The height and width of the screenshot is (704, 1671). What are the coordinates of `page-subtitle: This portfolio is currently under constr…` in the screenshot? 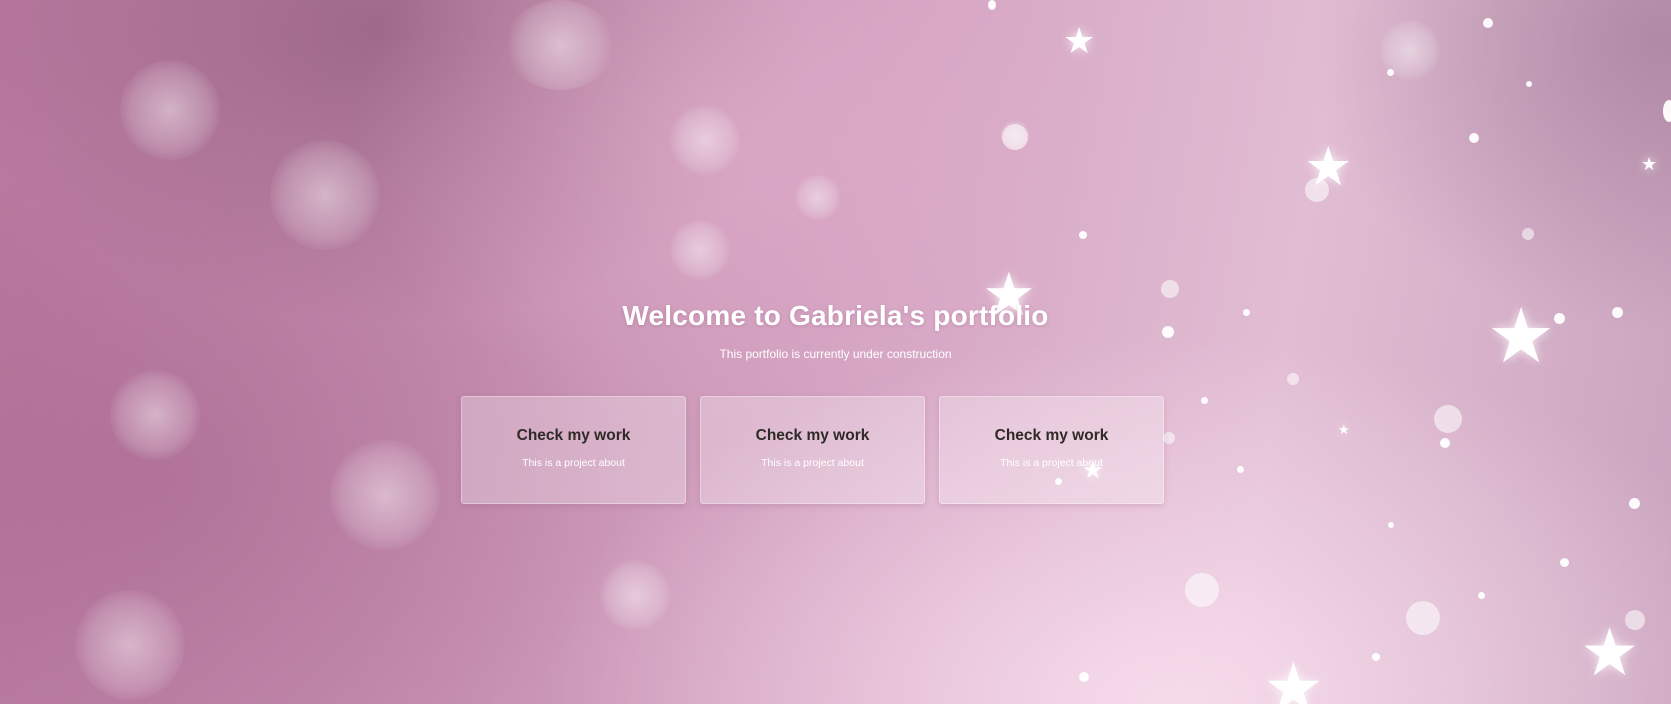 It's located at (835, 354).